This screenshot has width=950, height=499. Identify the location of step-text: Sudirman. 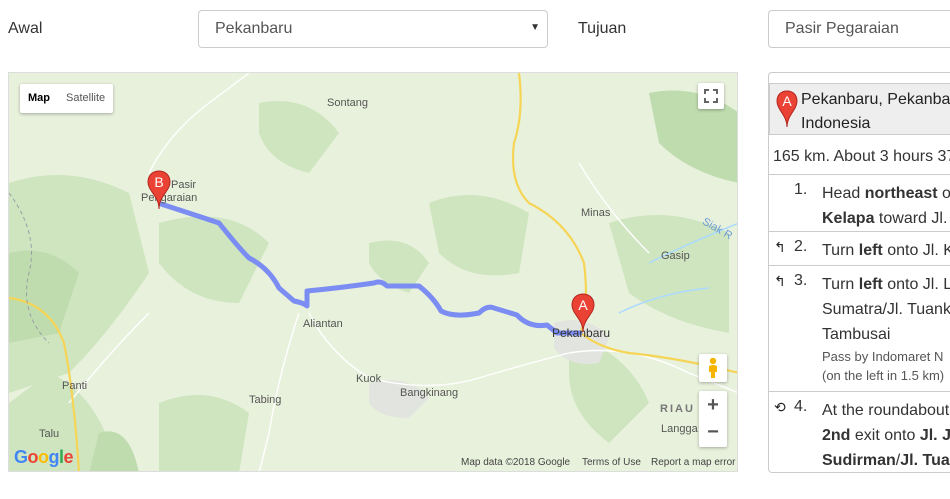
(859, 460).